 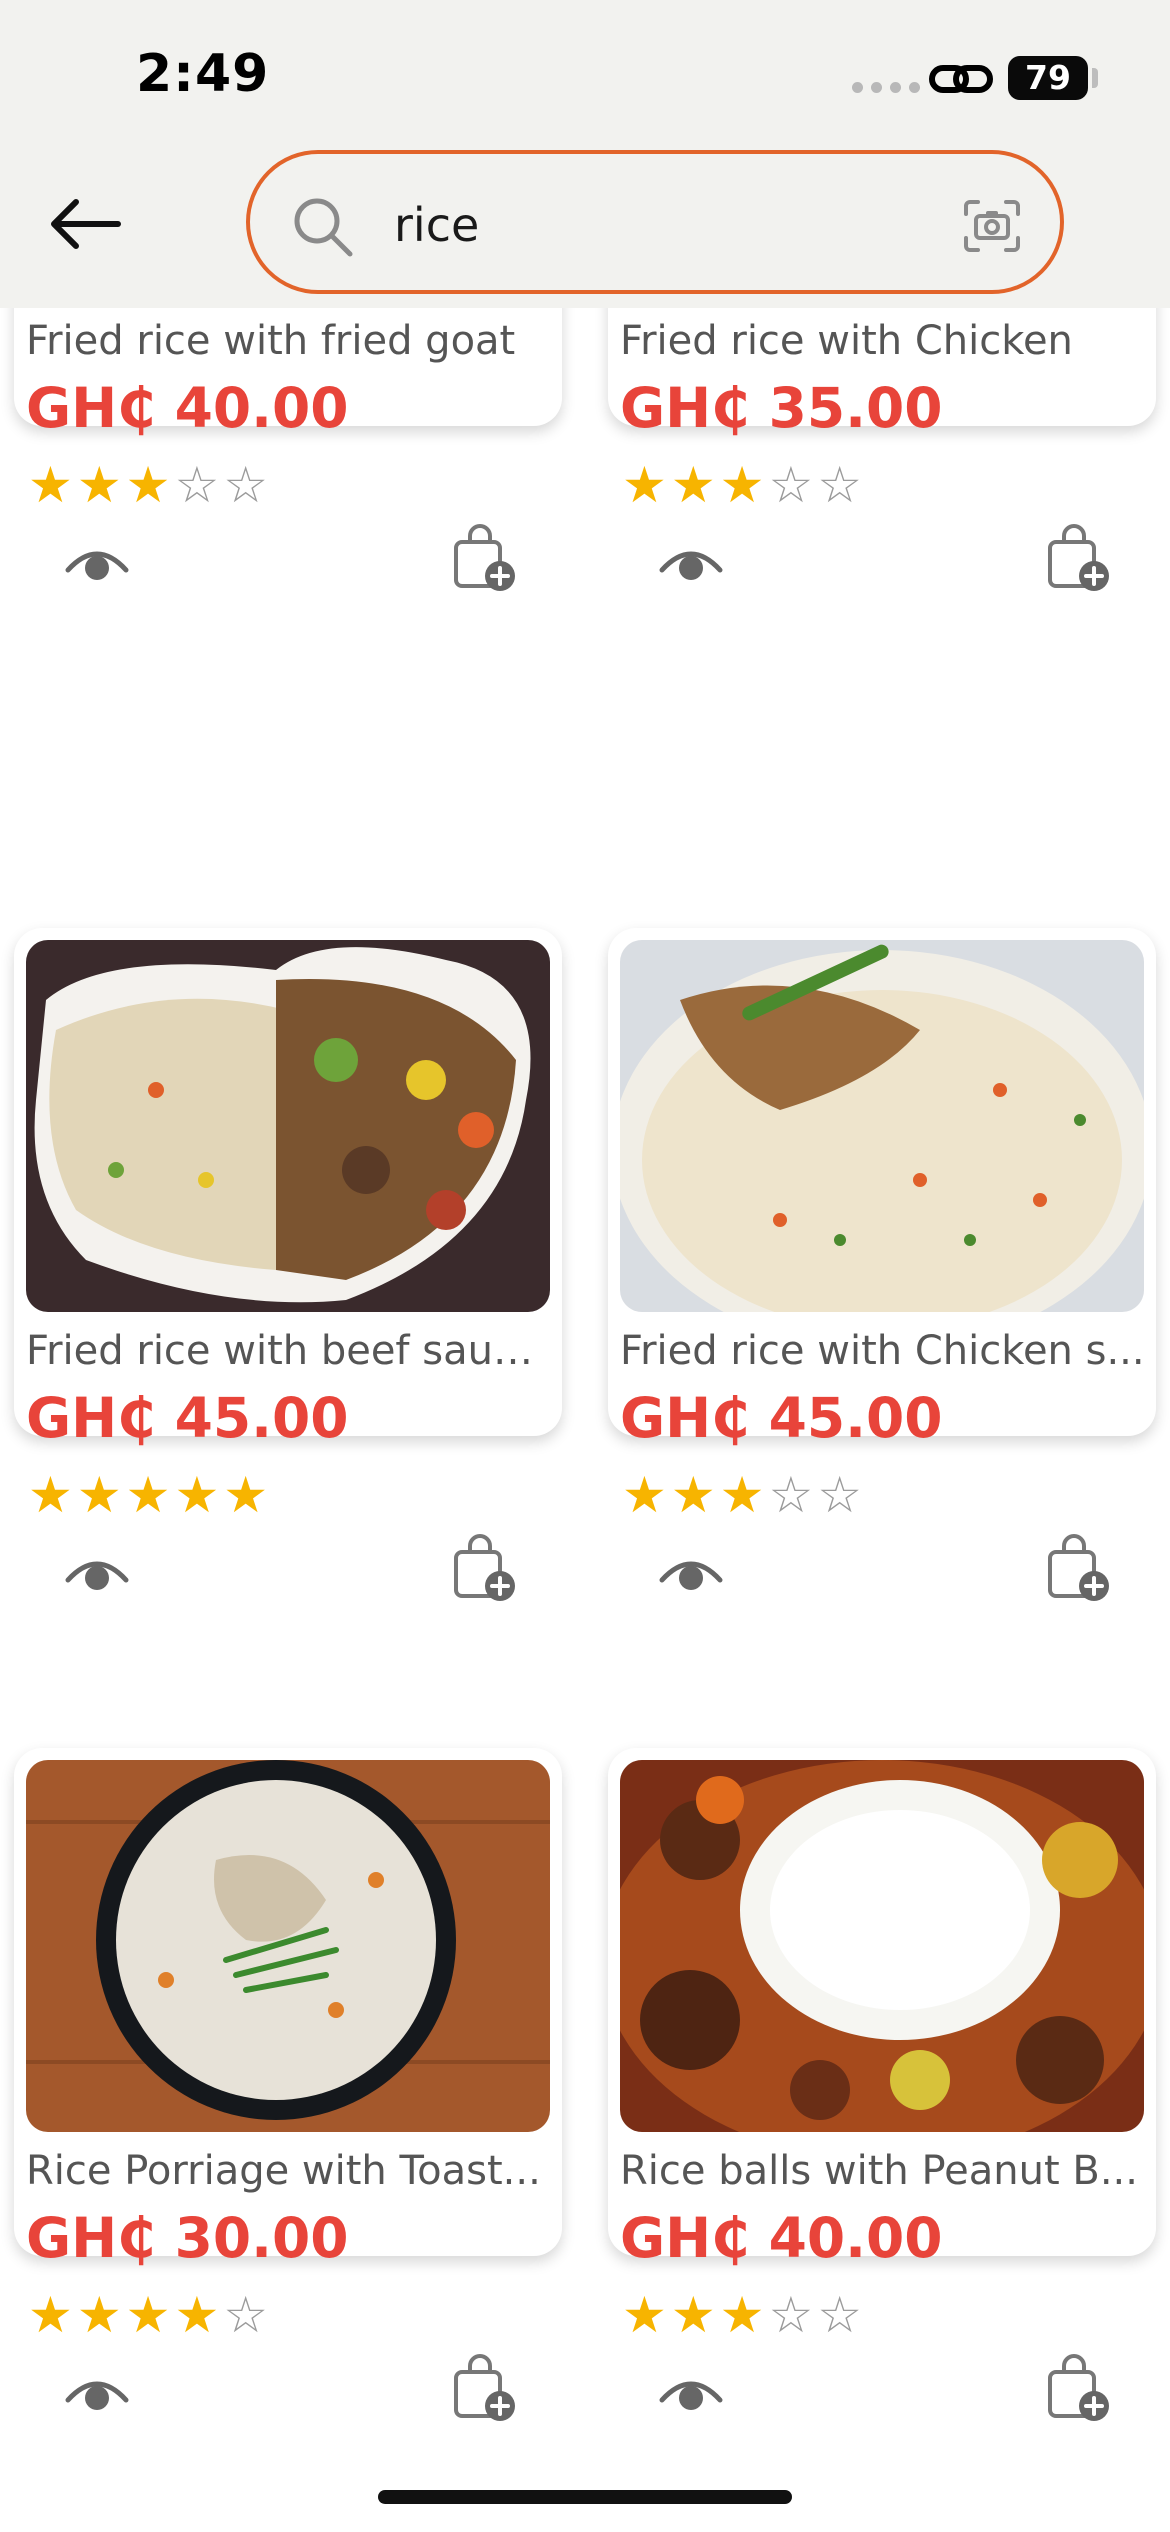 I want to click on search-header, so click(x=585, y=229).